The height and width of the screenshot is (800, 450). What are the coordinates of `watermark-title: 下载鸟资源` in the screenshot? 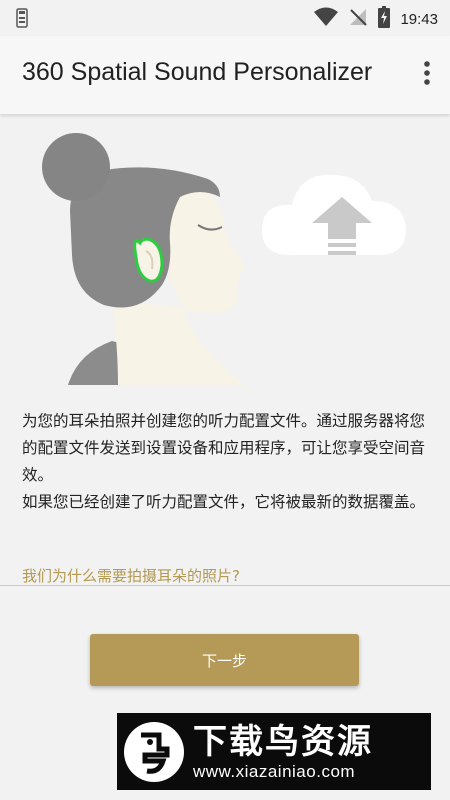 It's located at (283, 741).